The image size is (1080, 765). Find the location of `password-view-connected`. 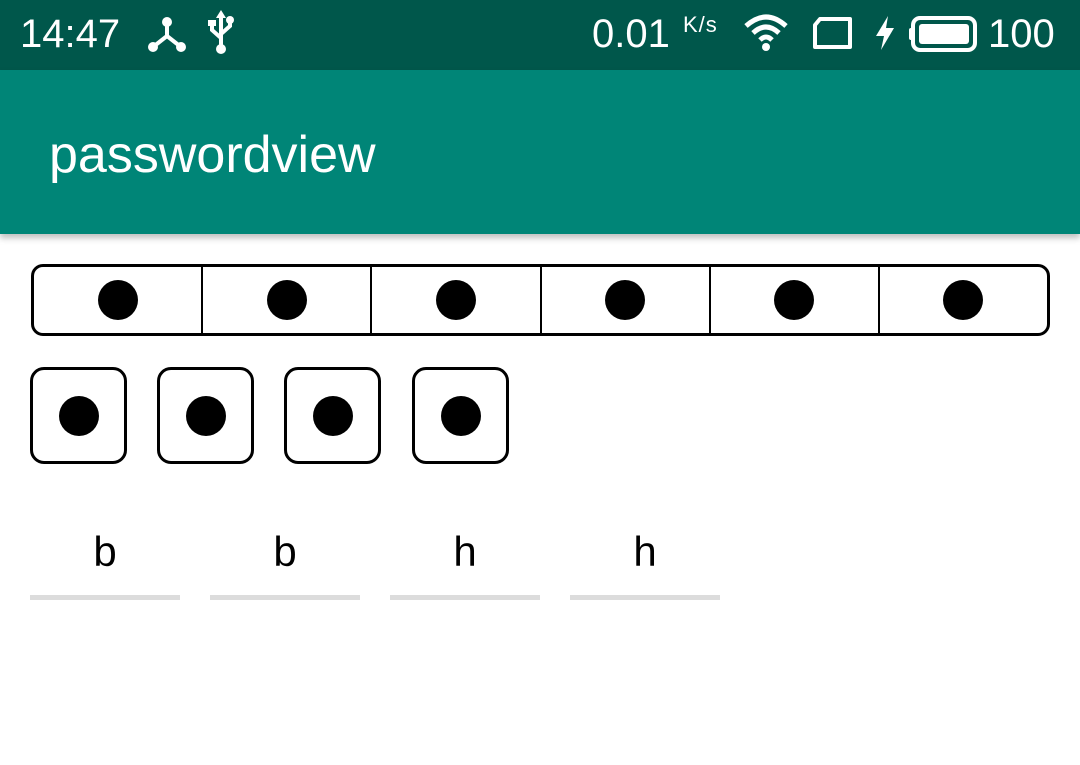

password-view-connected is located at coordinates (540, 300).